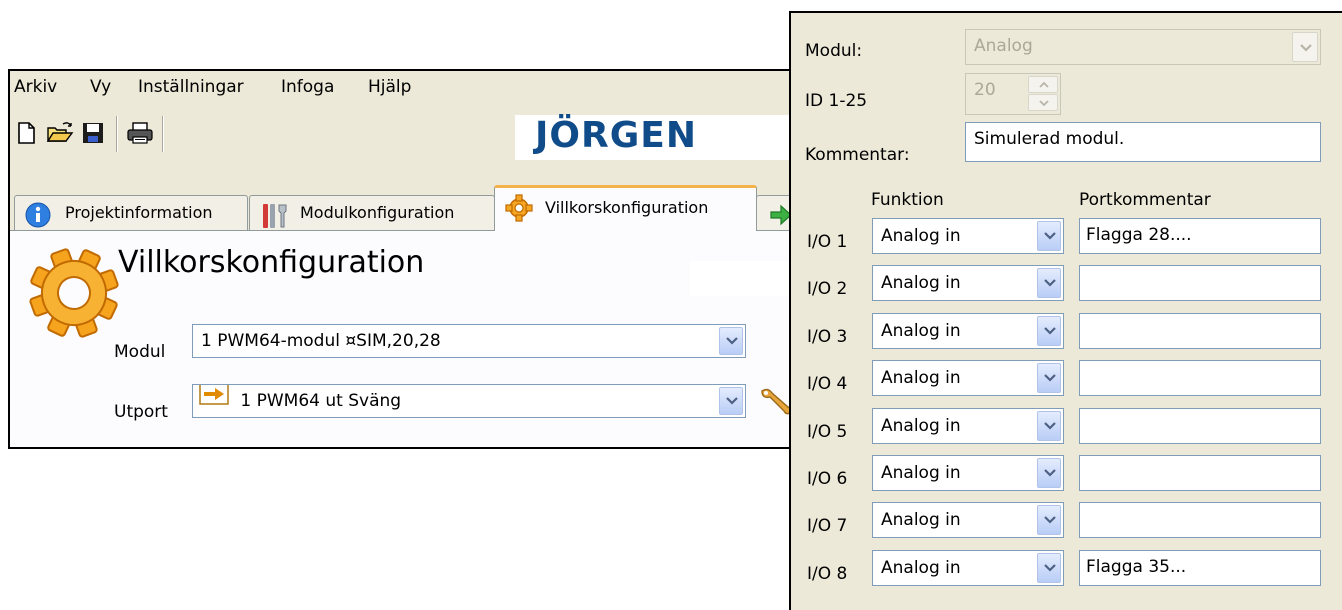 This screenshot has width=1342, height=610. I want to click on spinner-buttons, so click(1043, 94).